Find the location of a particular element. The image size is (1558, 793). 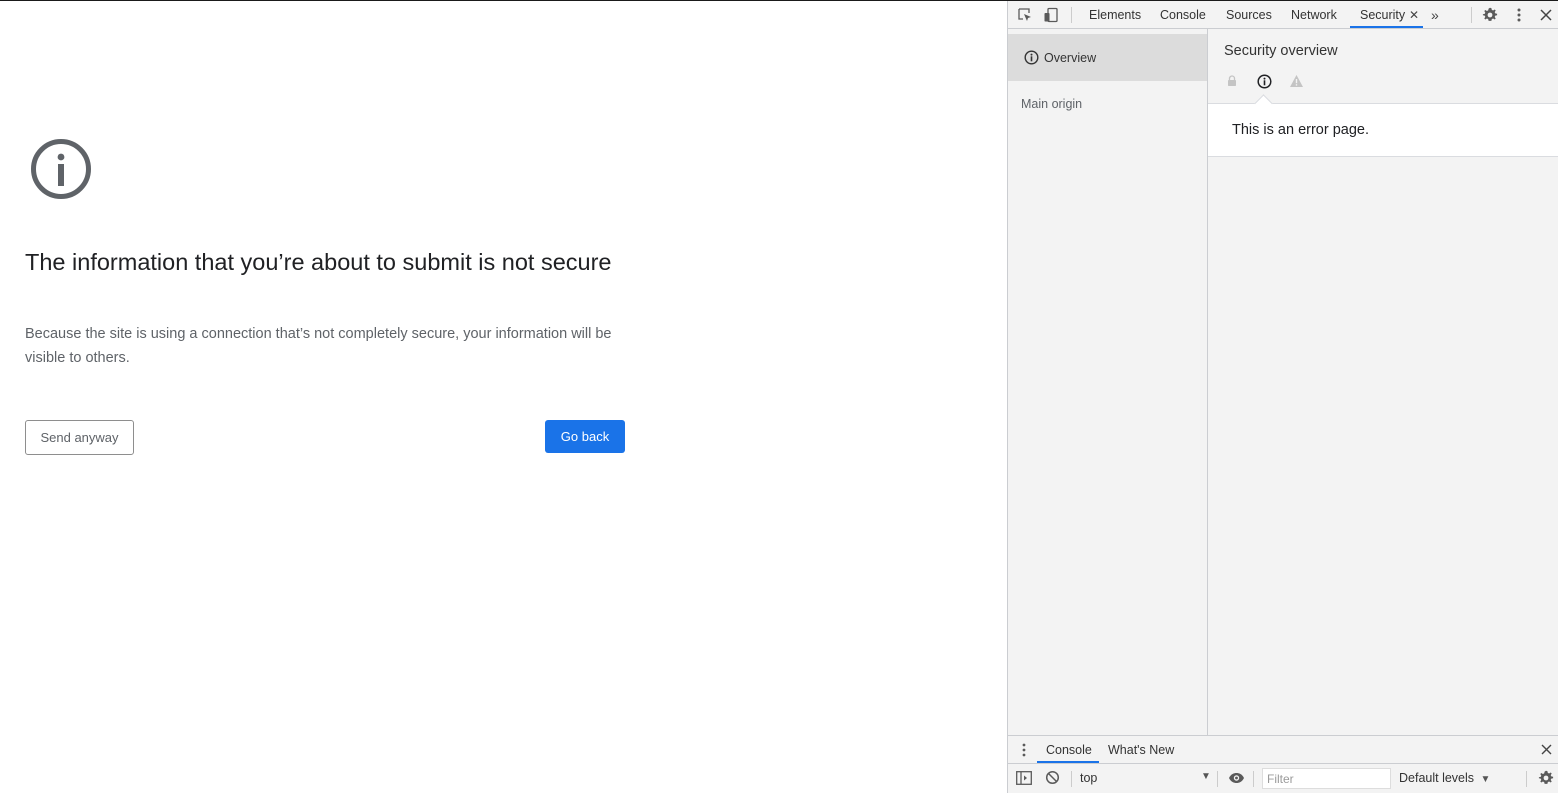

security-summary-text: This is an error page. is located at coordinates (1301, 130).